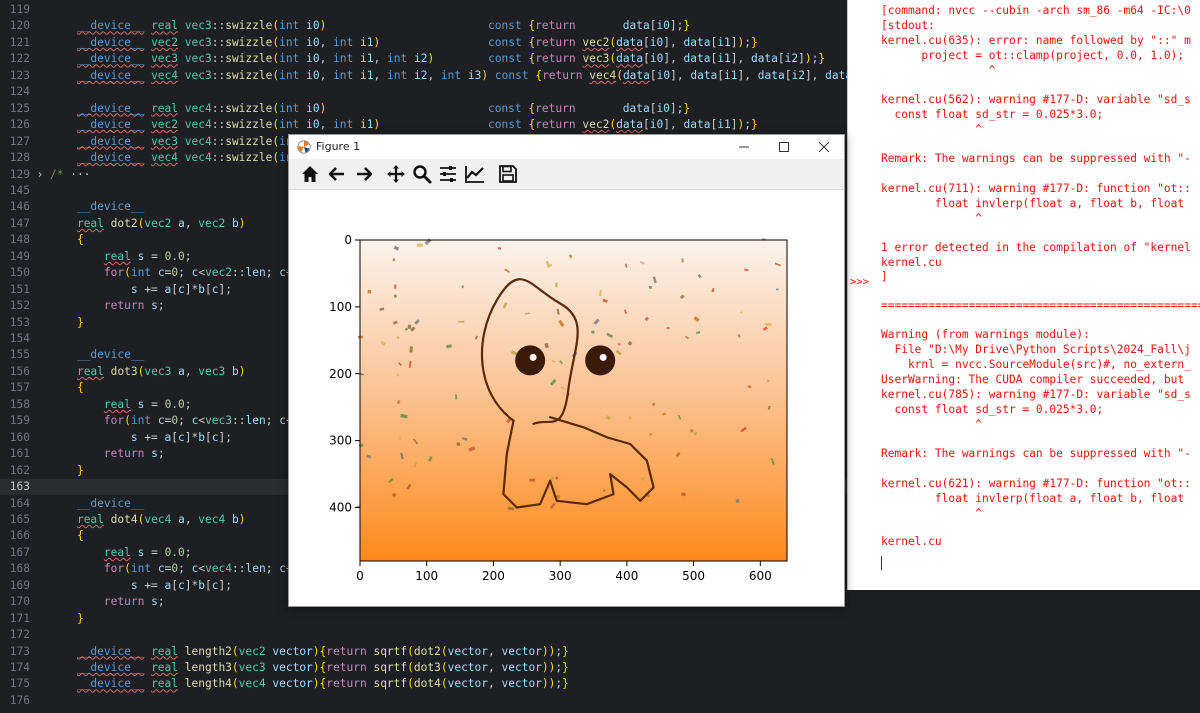  Describe the element at coordinates (340, 508) in the screenshot. I see `y-tick-label: 400` at that location.